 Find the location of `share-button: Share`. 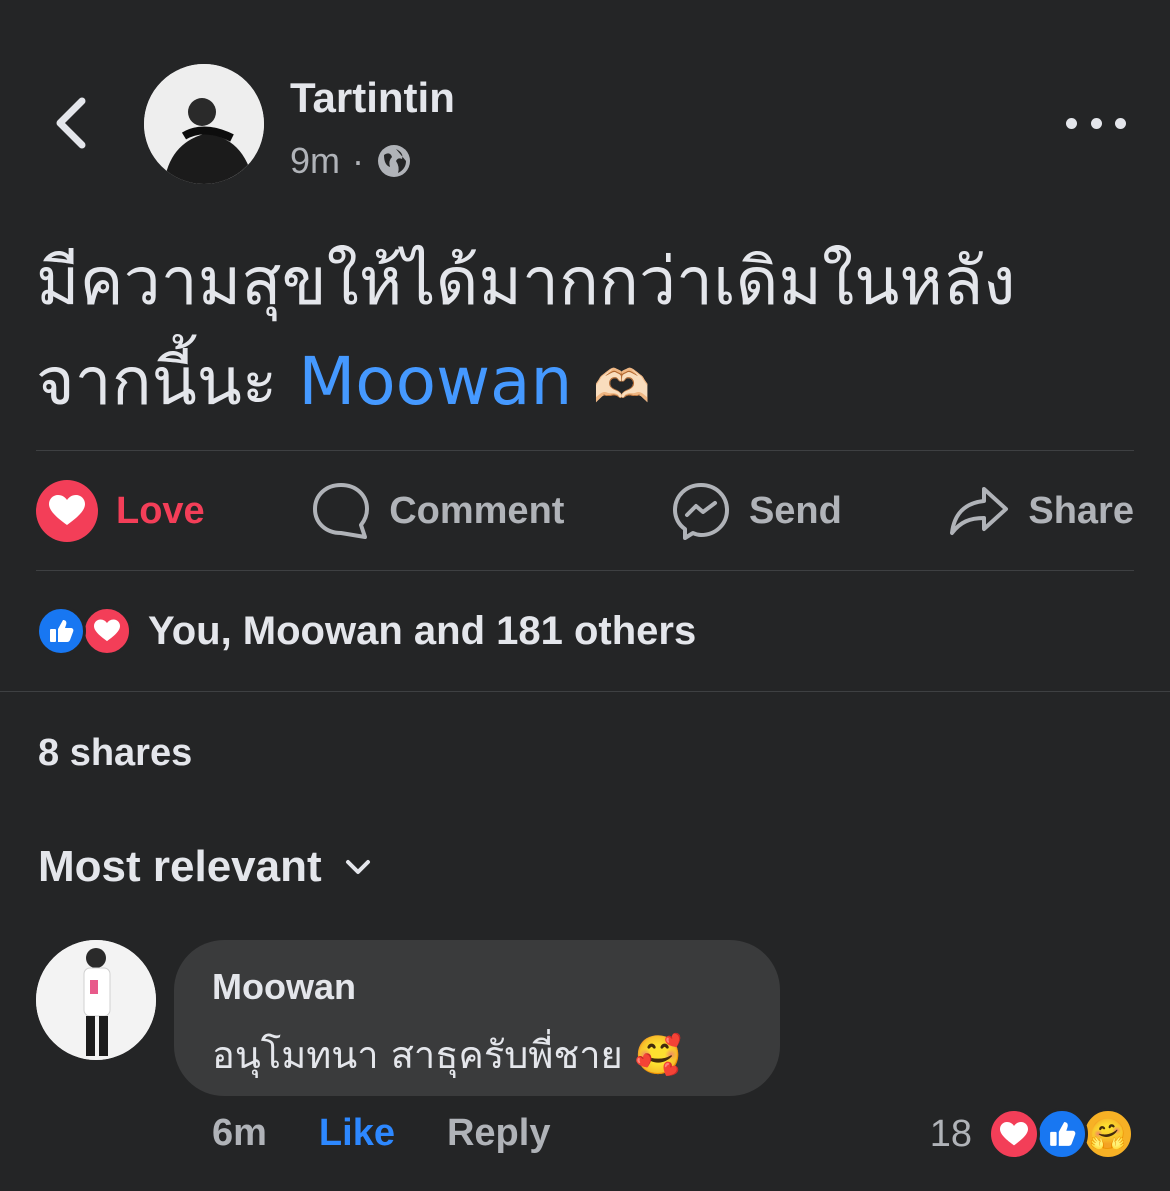

share-button: Share is located at coordinates (1041, 511).